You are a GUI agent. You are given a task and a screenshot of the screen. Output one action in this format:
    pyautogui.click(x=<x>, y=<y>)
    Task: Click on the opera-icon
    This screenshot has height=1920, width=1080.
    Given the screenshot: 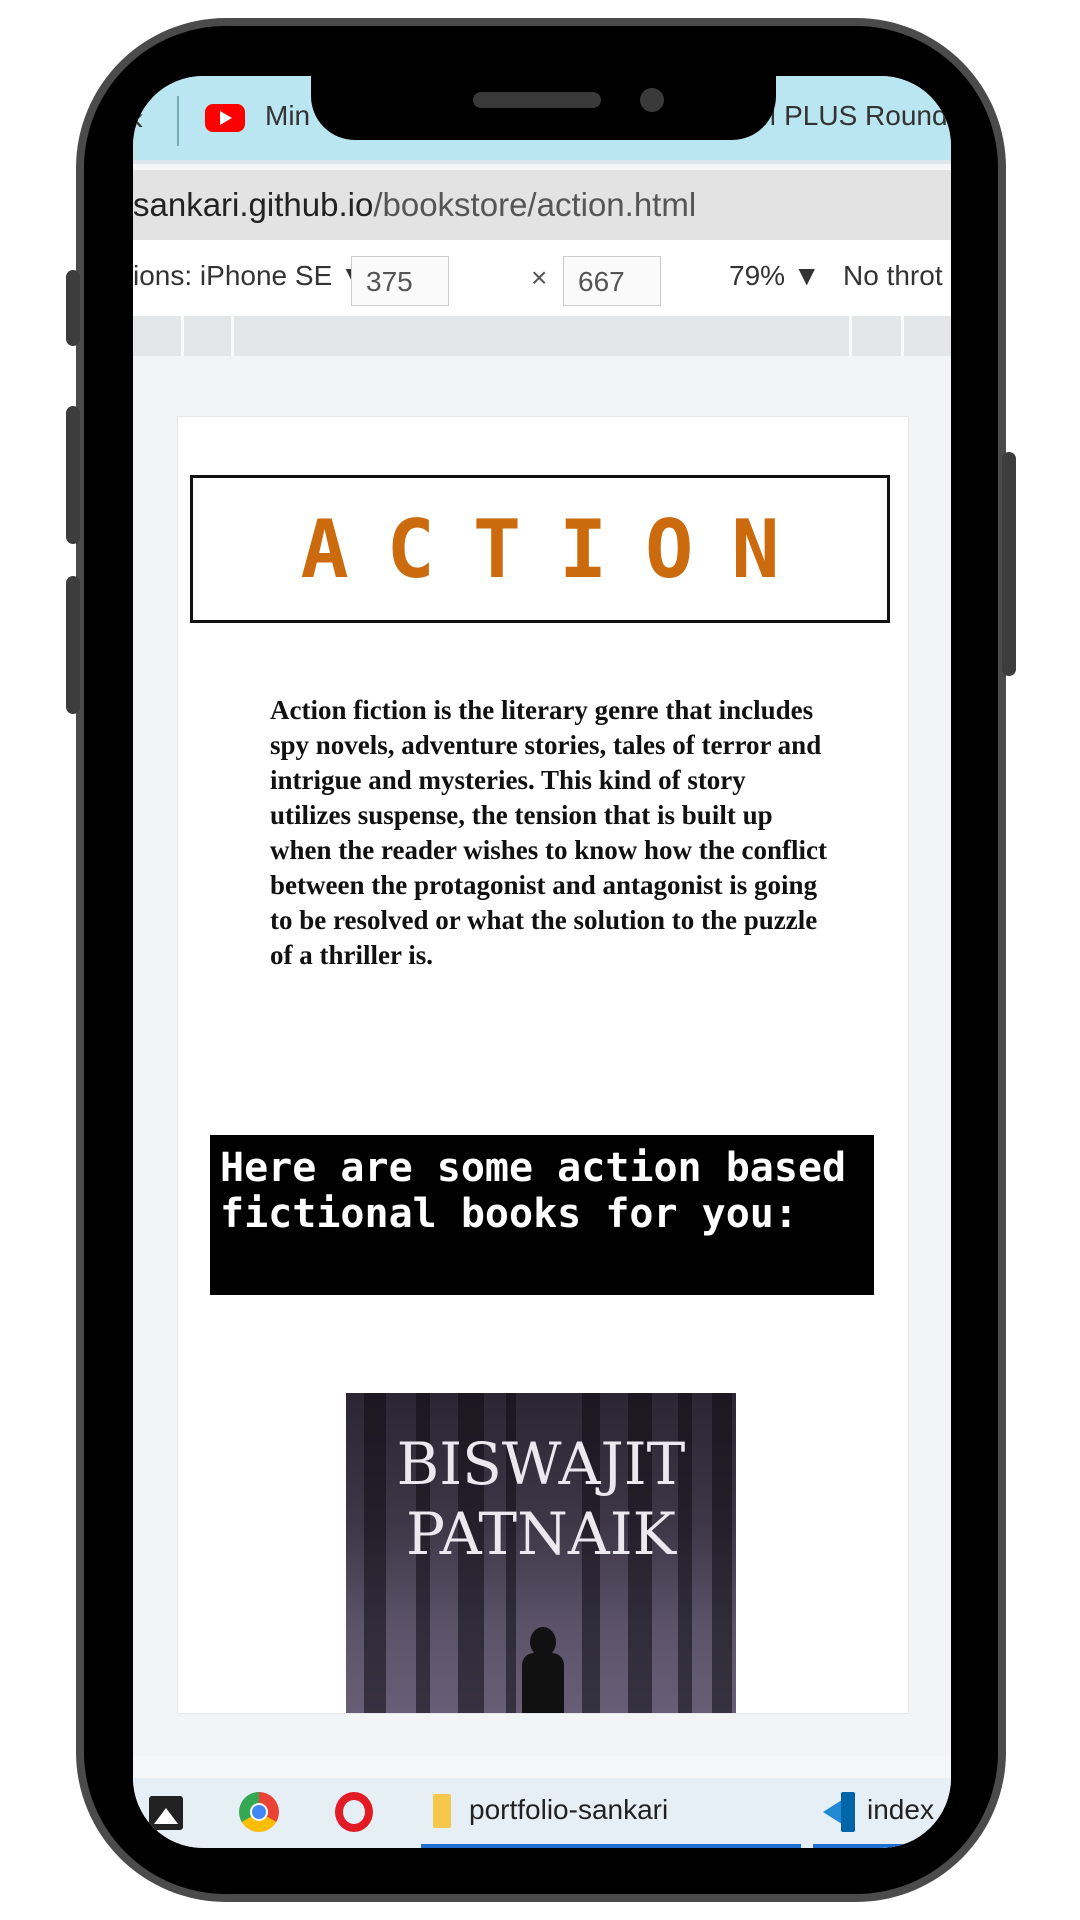 What is the action you would take?
    pyautogui.click(x=354, y=1812)
    